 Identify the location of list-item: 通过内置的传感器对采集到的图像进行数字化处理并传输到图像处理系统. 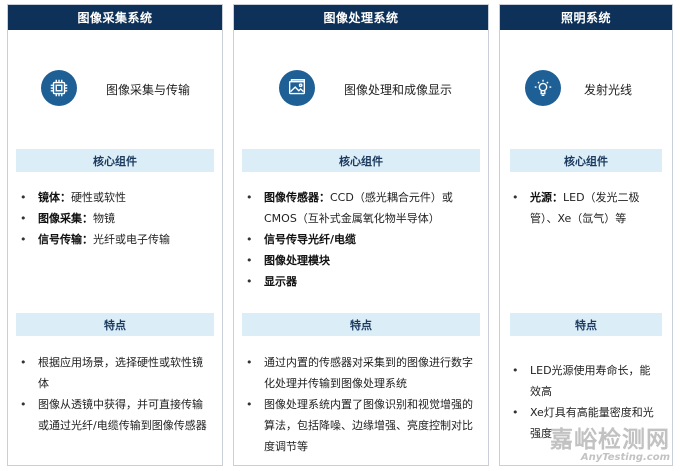
(359, 373).